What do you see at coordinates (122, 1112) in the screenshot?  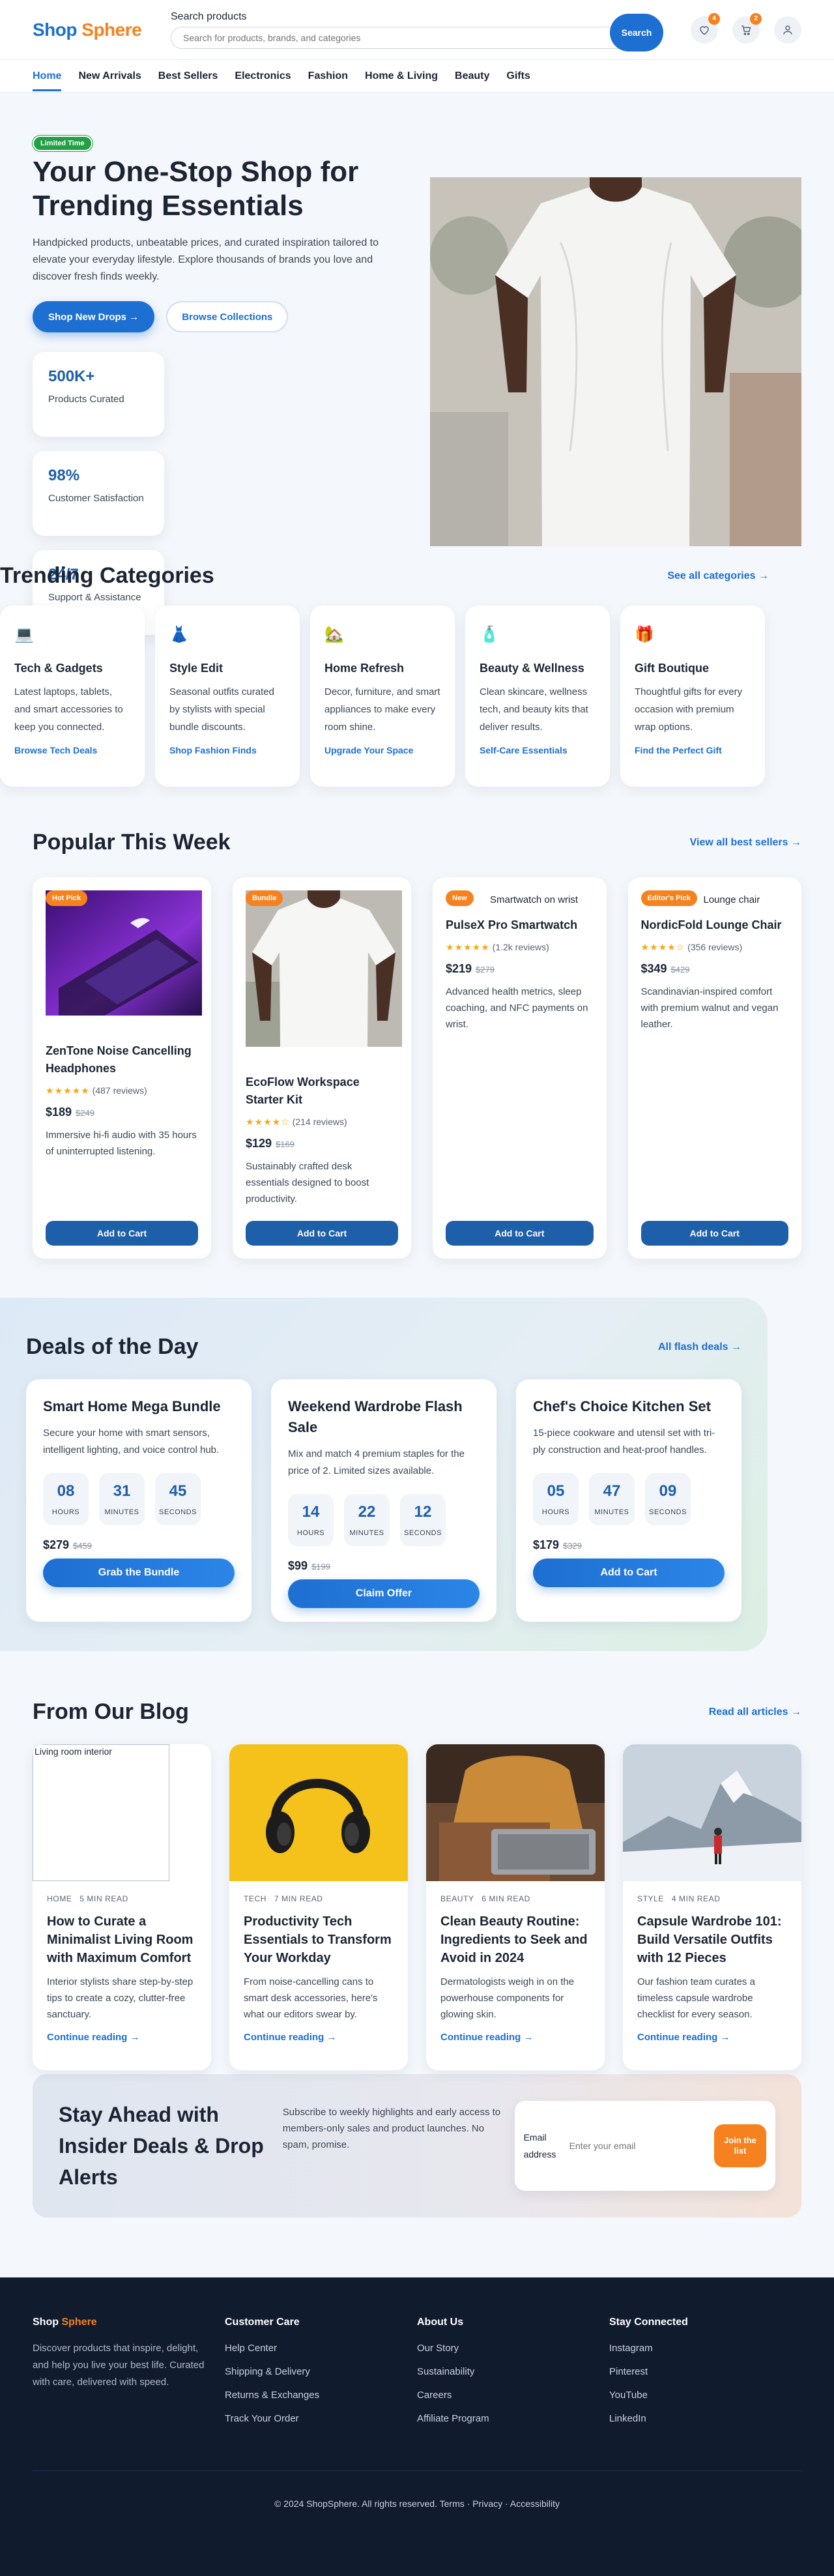 I see `product-price: $189 $249` at bounding box center [122, 1112].